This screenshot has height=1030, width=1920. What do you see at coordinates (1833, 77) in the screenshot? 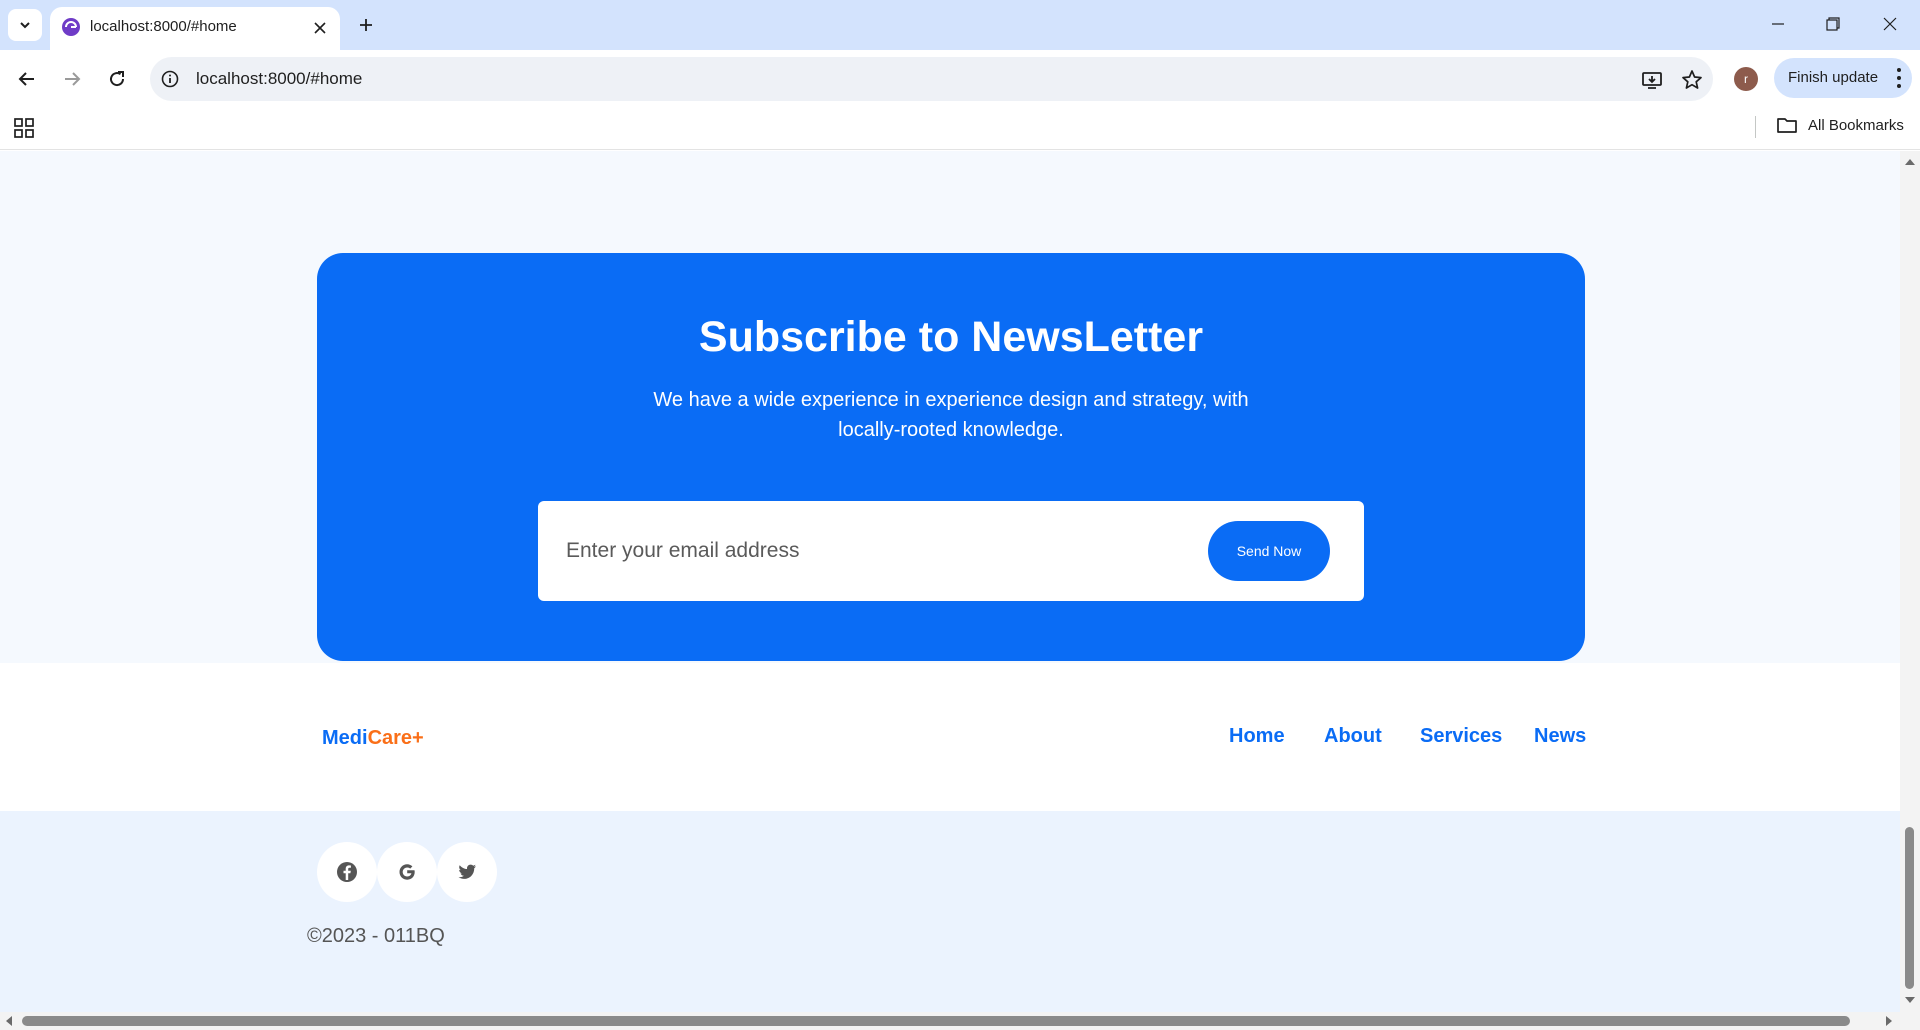
I see `finish-update-label: Finish update` at bounding box center [1833, 77].